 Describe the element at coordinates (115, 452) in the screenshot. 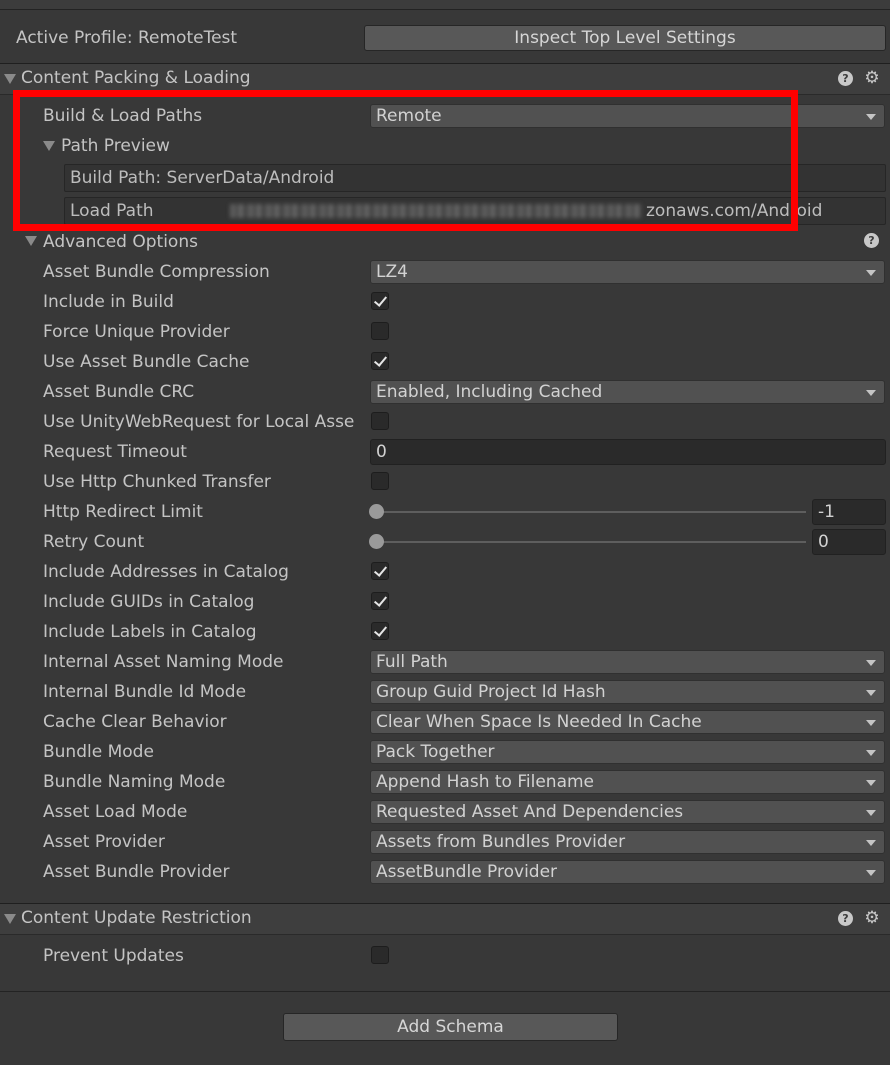

I see `request-timeout-label: Request Timeout` at that location.